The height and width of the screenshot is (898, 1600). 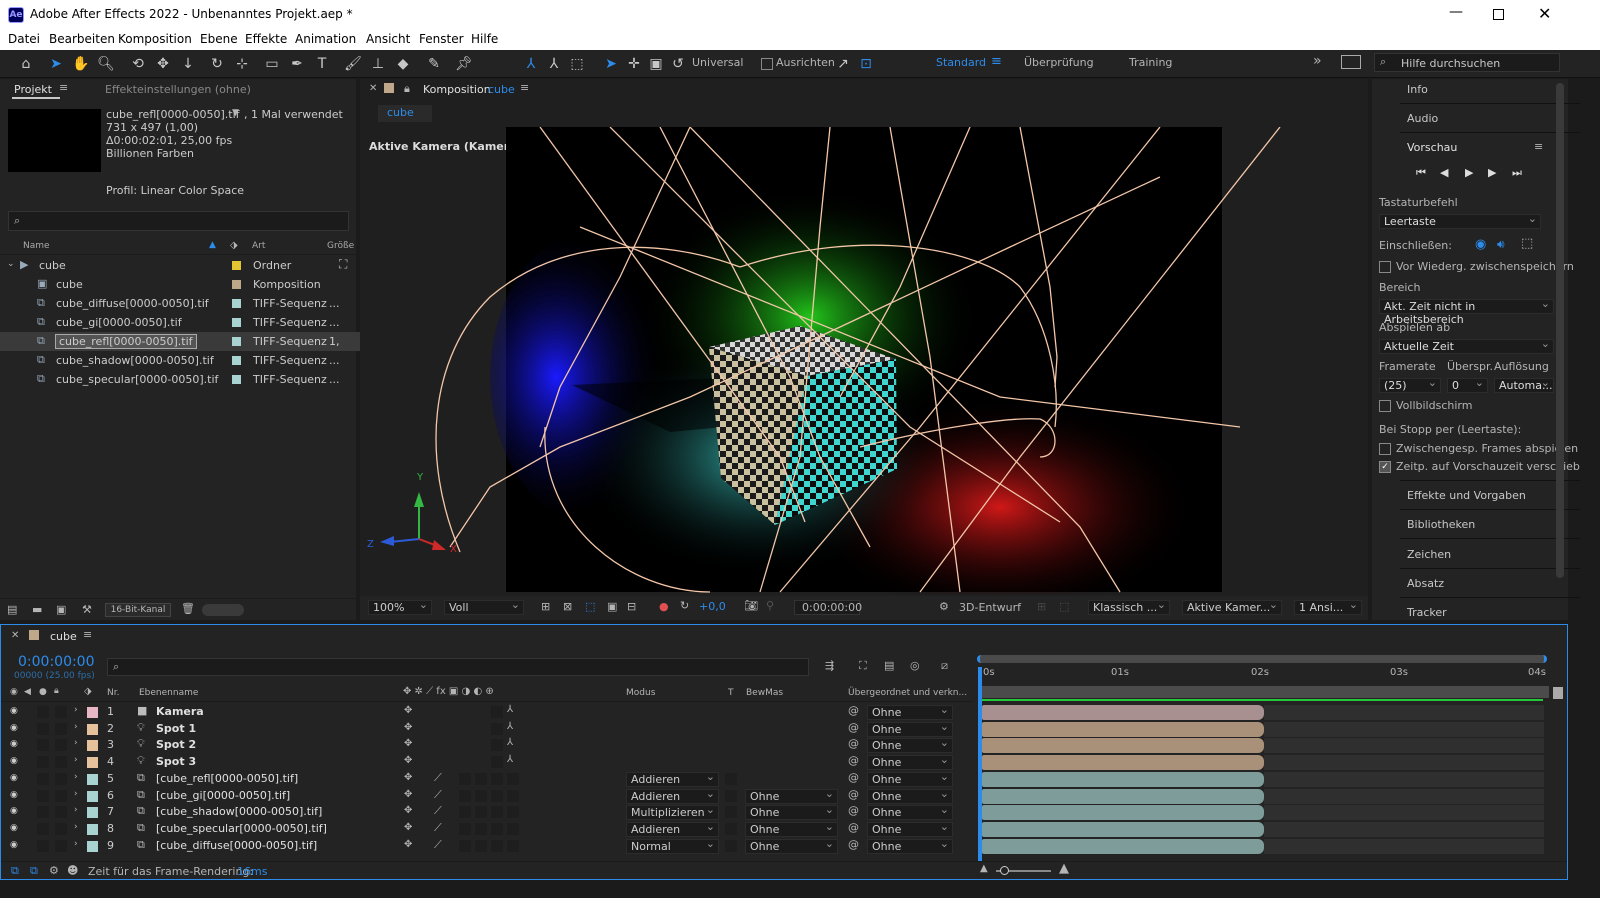 I want to click on audio-panel-header: Audio, so click(x=1492, y=118).